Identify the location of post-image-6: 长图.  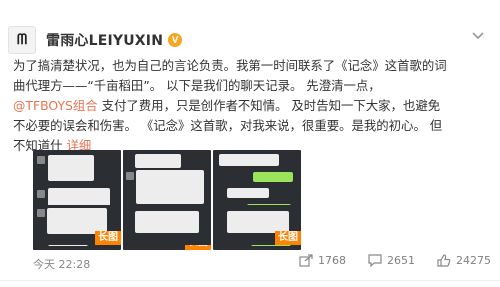
(257, 225).